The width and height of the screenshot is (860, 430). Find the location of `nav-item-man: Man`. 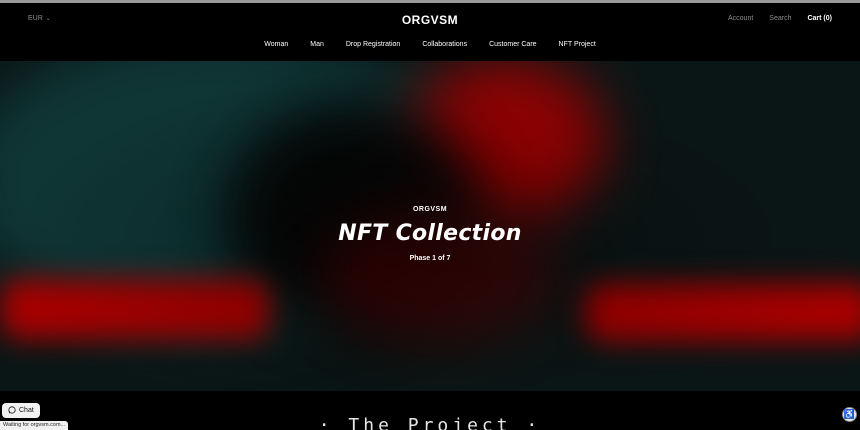

nav-item-man: Man is located at coordinates (317, 44).